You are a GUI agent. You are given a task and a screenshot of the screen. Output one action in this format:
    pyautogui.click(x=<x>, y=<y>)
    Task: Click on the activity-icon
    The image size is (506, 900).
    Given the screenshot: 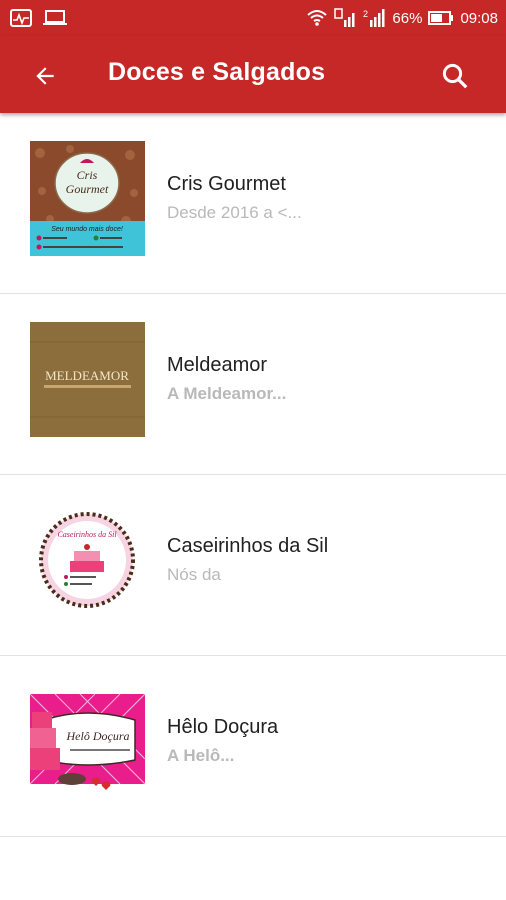 What is the action you would take?
    pyautogui.click(x=21, y=18)
    